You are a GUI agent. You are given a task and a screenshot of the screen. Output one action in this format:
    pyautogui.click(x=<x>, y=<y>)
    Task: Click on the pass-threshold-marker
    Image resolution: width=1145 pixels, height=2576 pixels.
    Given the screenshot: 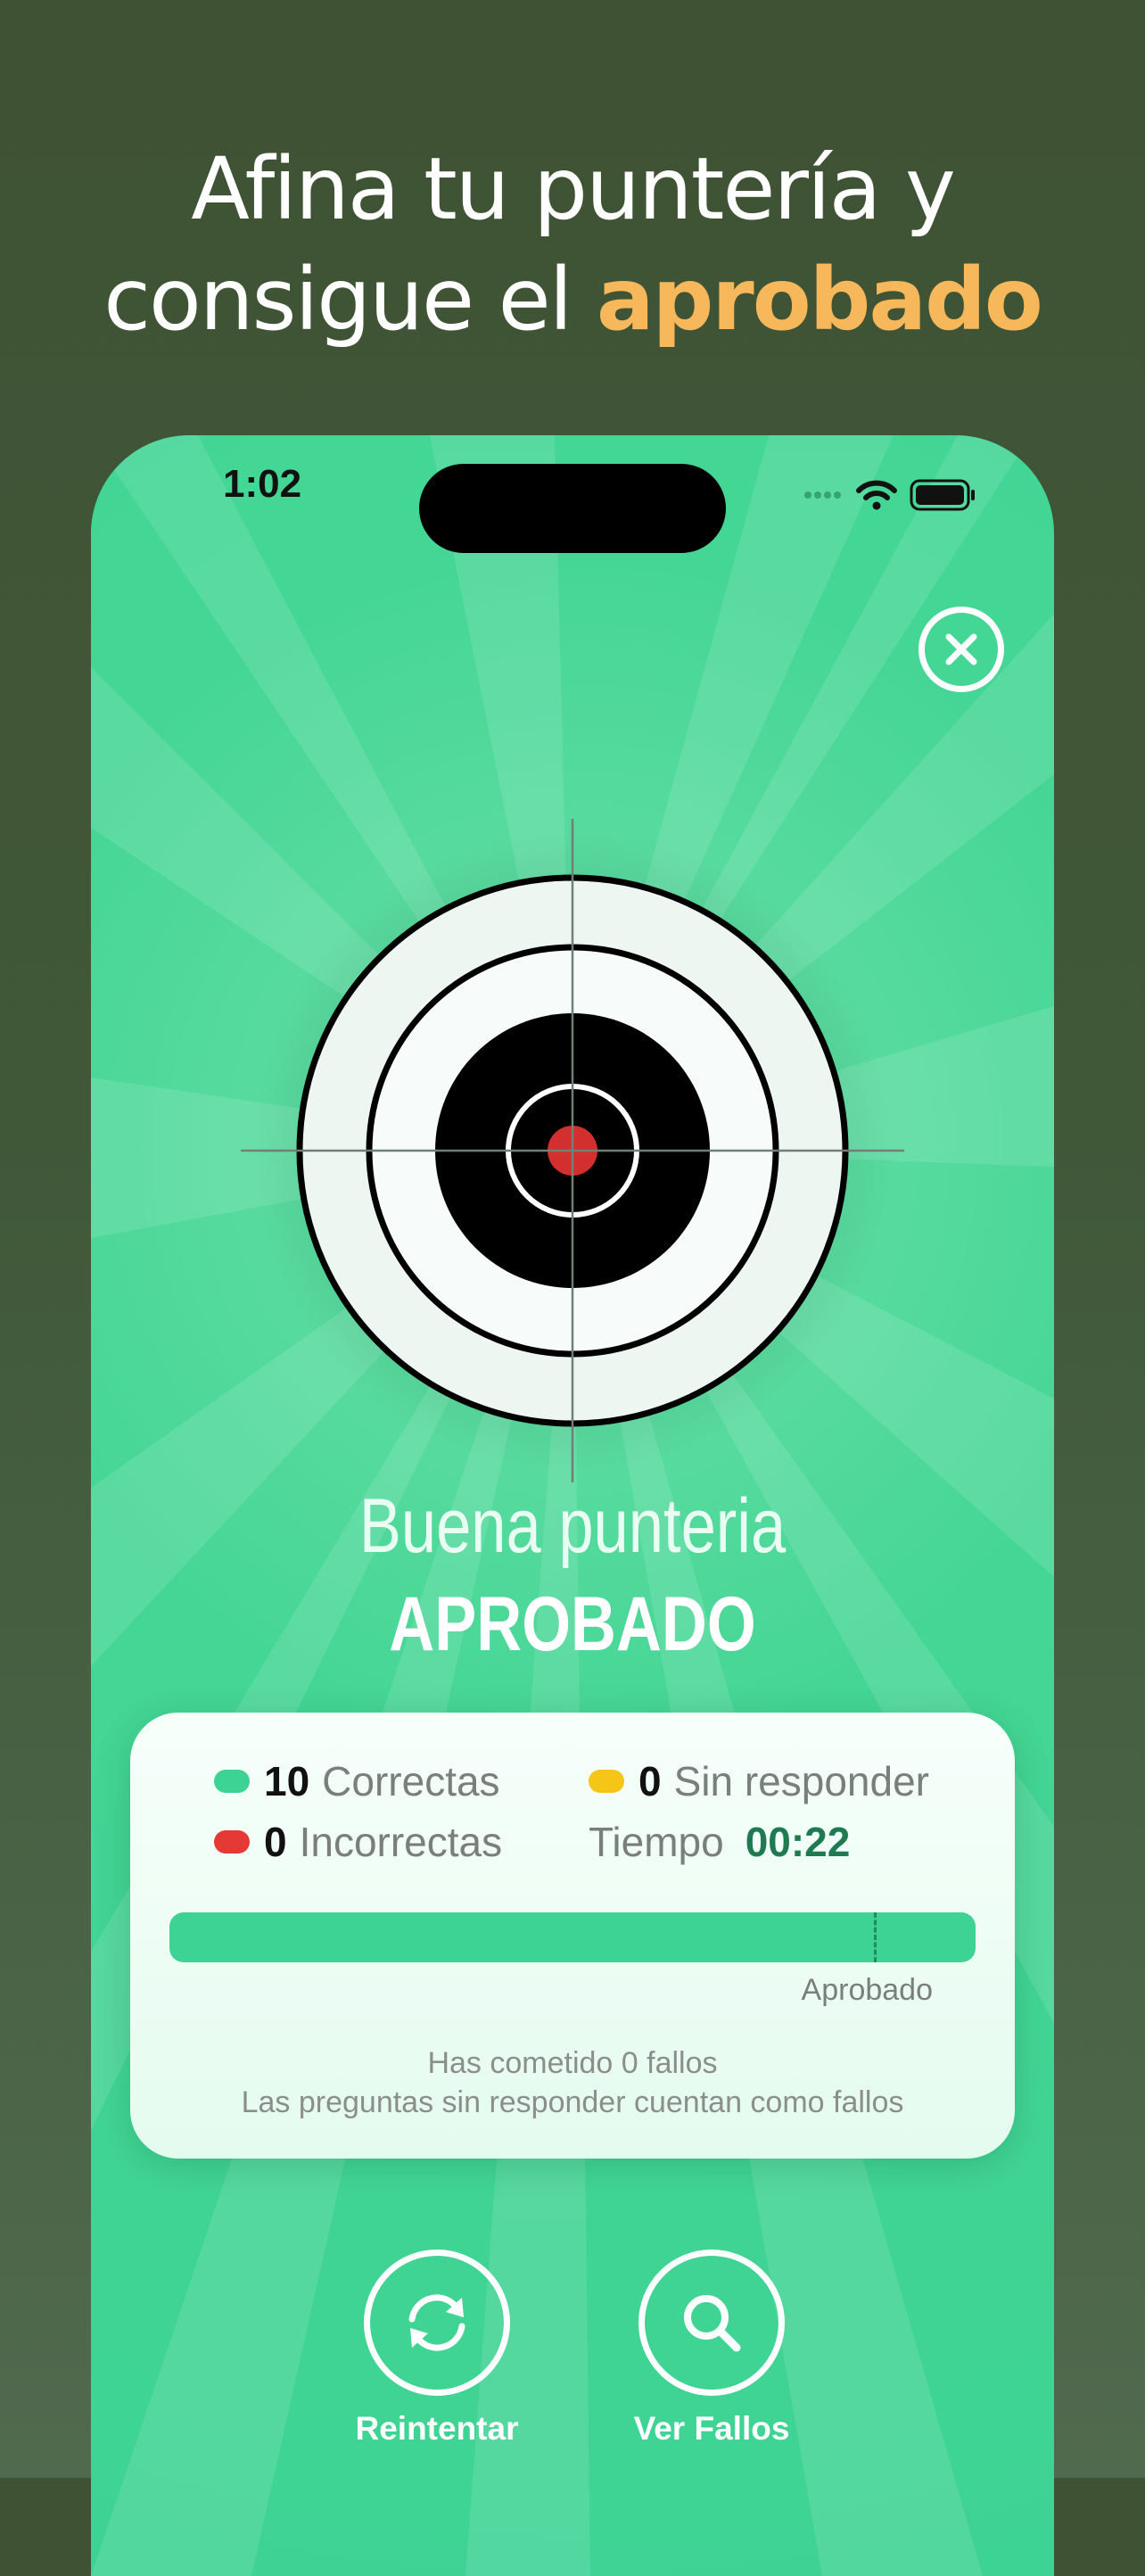 What is the action you would take?
    pyautogui.click(x=875, y=1937)
    